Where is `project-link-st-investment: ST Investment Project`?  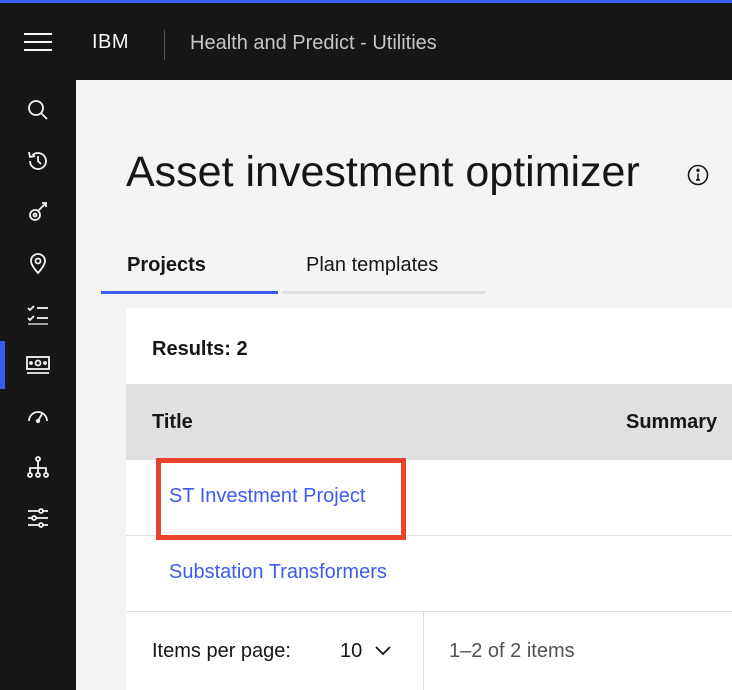 project-link-st-investment: ST Investment Project is located at coordinates (267, 496).